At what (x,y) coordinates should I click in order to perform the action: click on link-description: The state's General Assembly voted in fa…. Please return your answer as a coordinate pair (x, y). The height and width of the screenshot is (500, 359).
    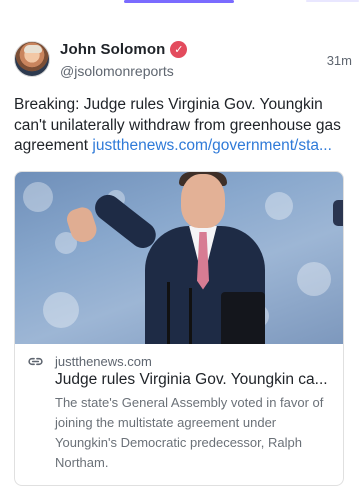
    Looking at the image, I should click on (189, 432).